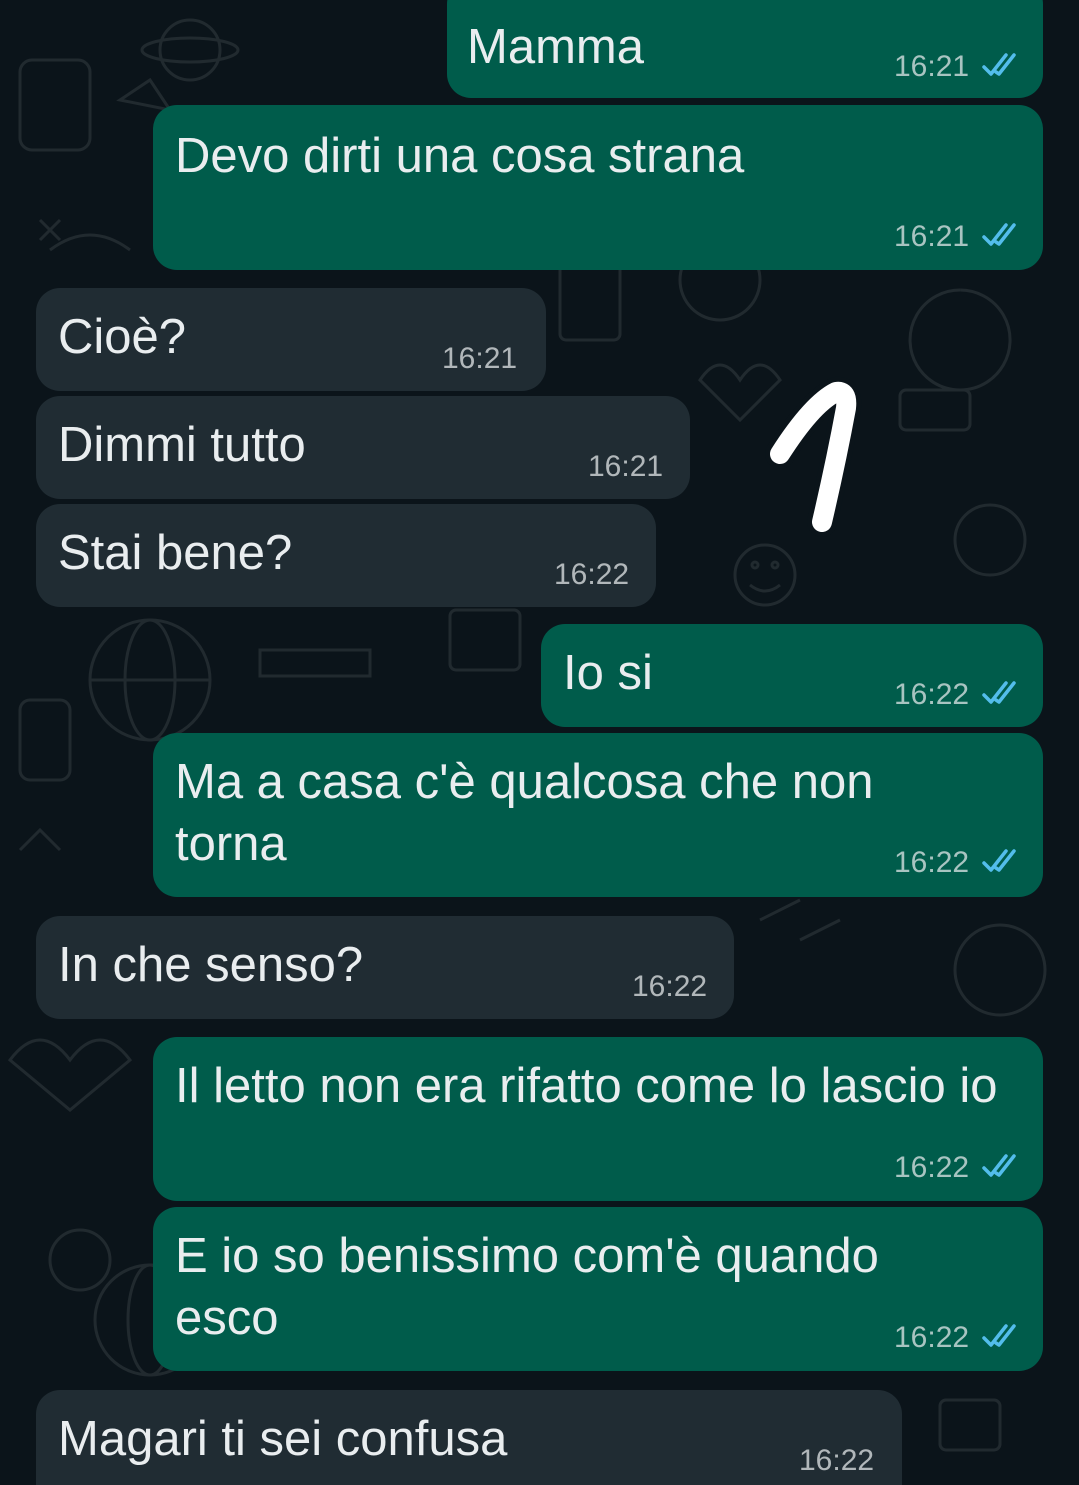  What do you see at coordinates (122, 337) in the screenshot?
I see `message-text: Cioè?` at bounding box center [122, 337].